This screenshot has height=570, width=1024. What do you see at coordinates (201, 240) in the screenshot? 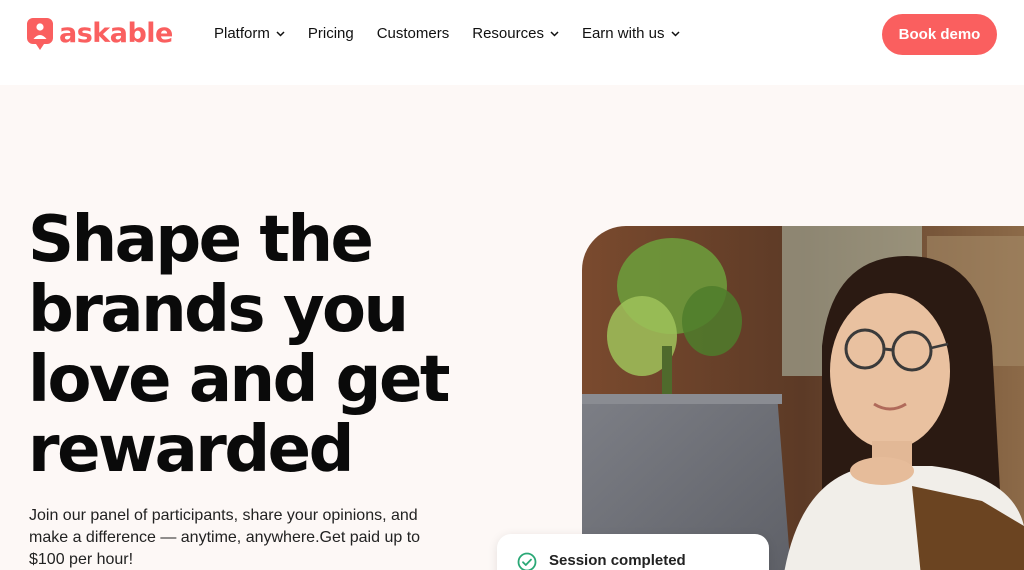
I see `headline-line-1: Shape the` at bounding box center [201, 240].